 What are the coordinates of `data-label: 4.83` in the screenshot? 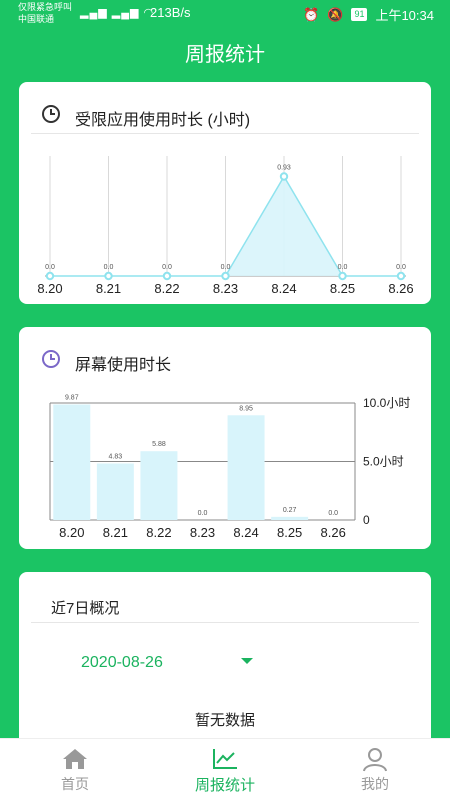 It's located at (116, 456).